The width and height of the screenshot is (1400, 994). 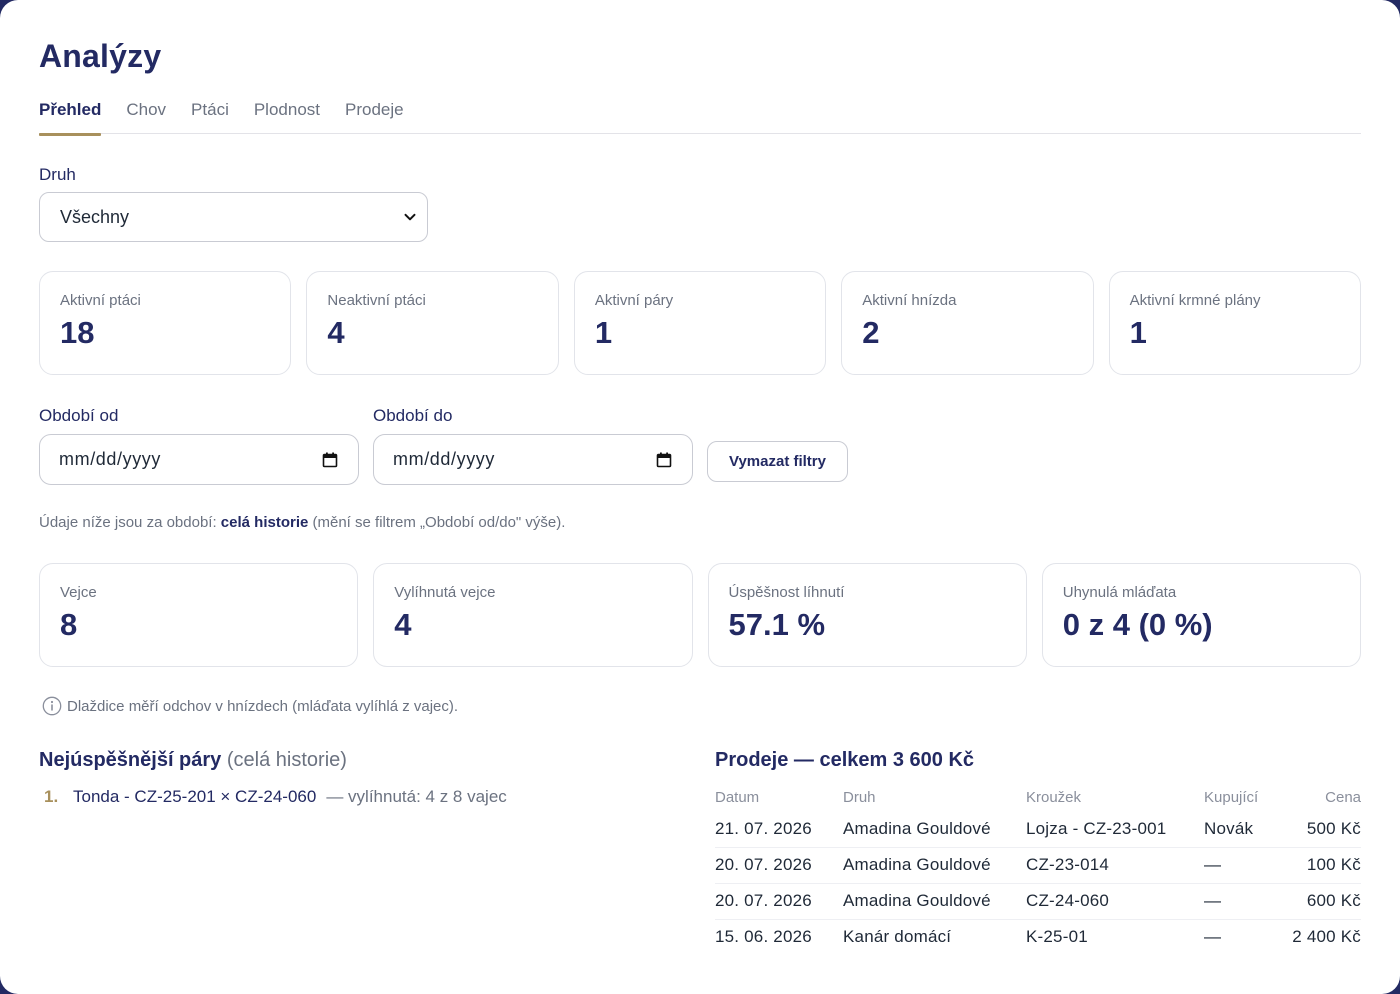 What do you see at coordinates (210, 115) in the screenshot?
I see `tab-ptaci: Ptáci` at bounding box center [210, 115].